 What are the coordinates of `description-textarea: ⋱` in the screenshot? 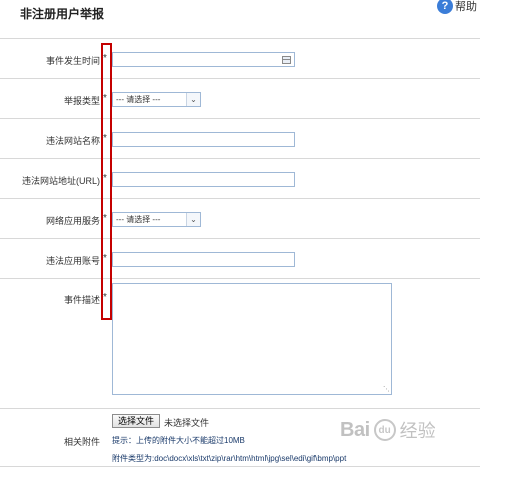 It's located at (252, 339).